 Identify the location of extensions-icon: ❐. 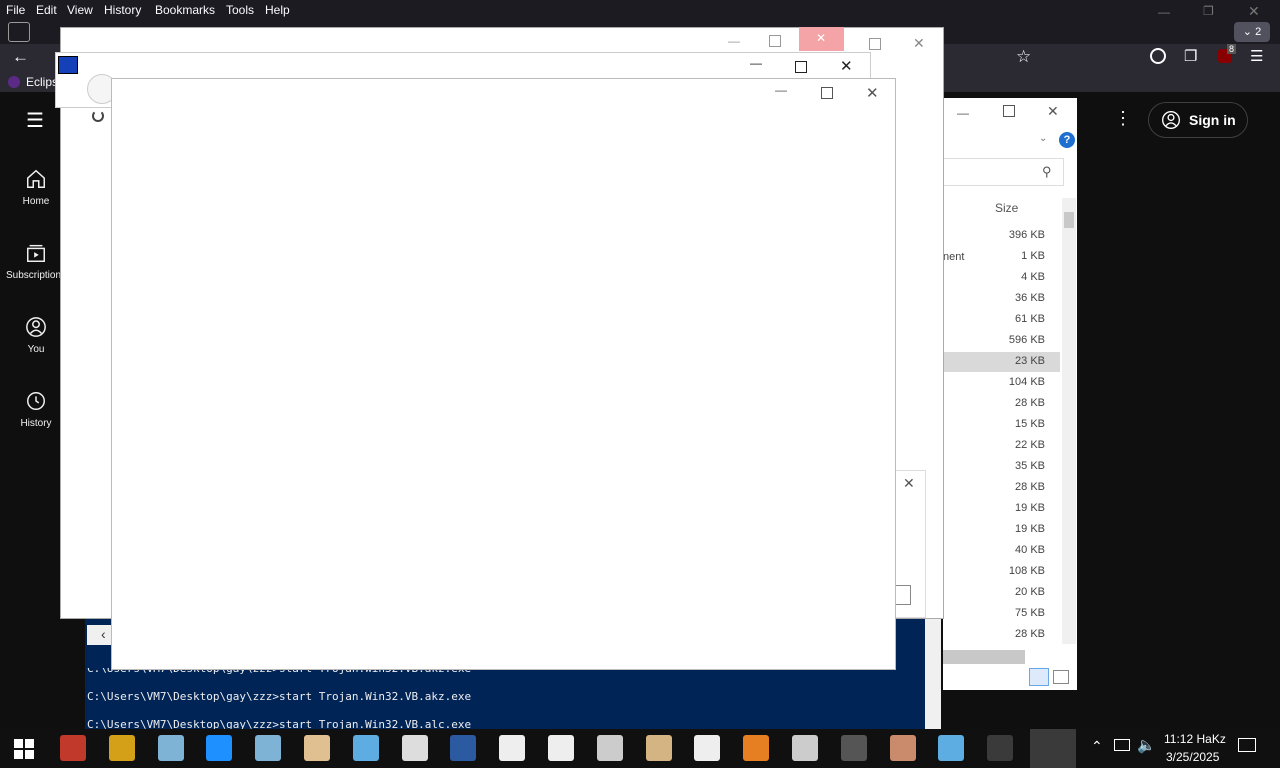
(1190, 56).